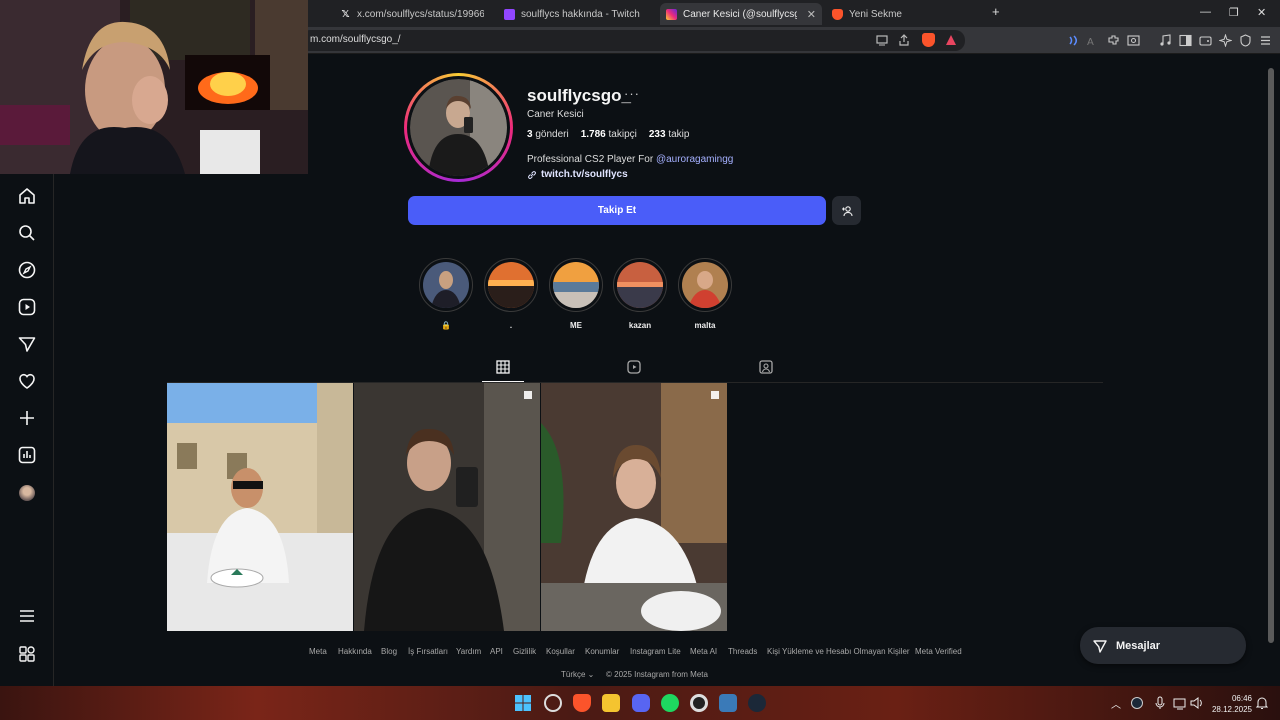 This screenshot has height=720, width=1280. Describe the element at coordinates (1137, 703) in the screenshot. I see `steam-tray-icon` at that location.